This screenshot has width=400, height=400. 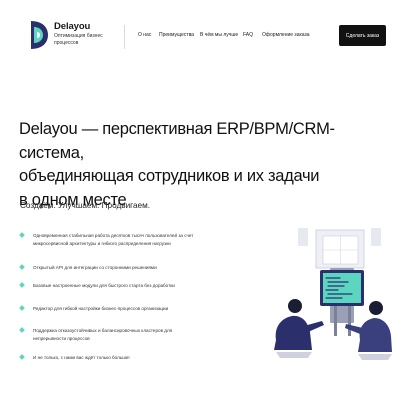 I want to click on hero-title-line: объединяющая сотрудников и их задачи, so click(x=169, y=176).